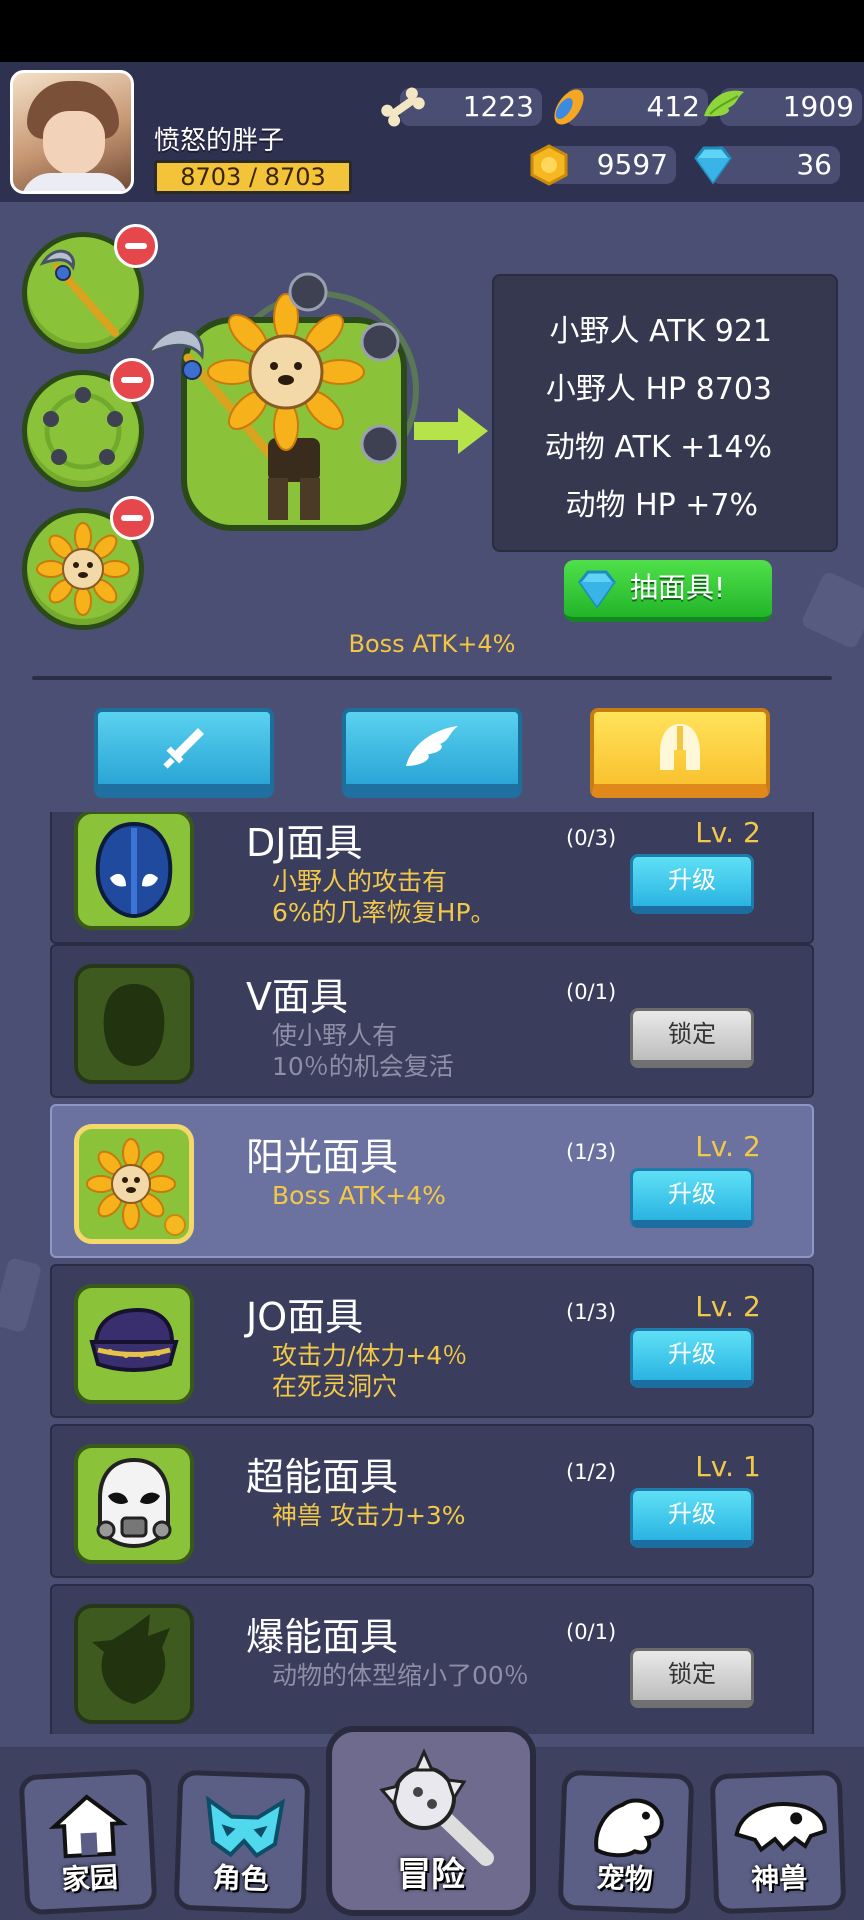  What do you see at coordinates (322, 1477) in the screenshot?
I see `mask-name: 超能面具` at bounding box center [322, 1477].